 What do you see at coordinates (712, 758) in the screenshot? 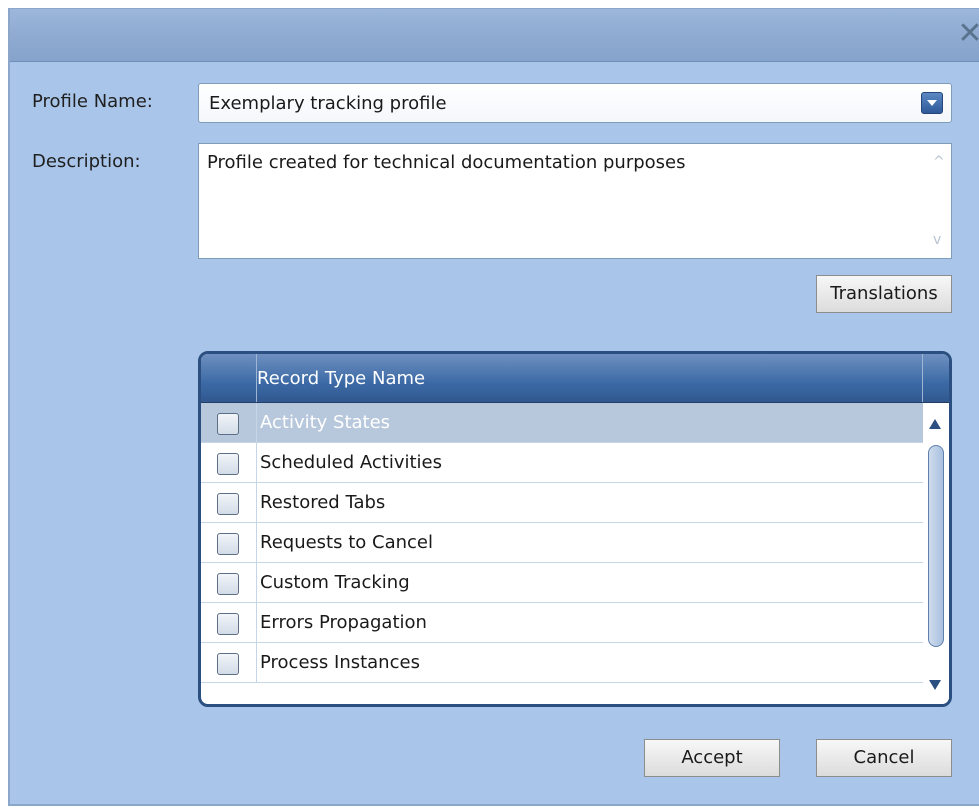
I see `accept-button: Accept` at bounding box center [712, 758].